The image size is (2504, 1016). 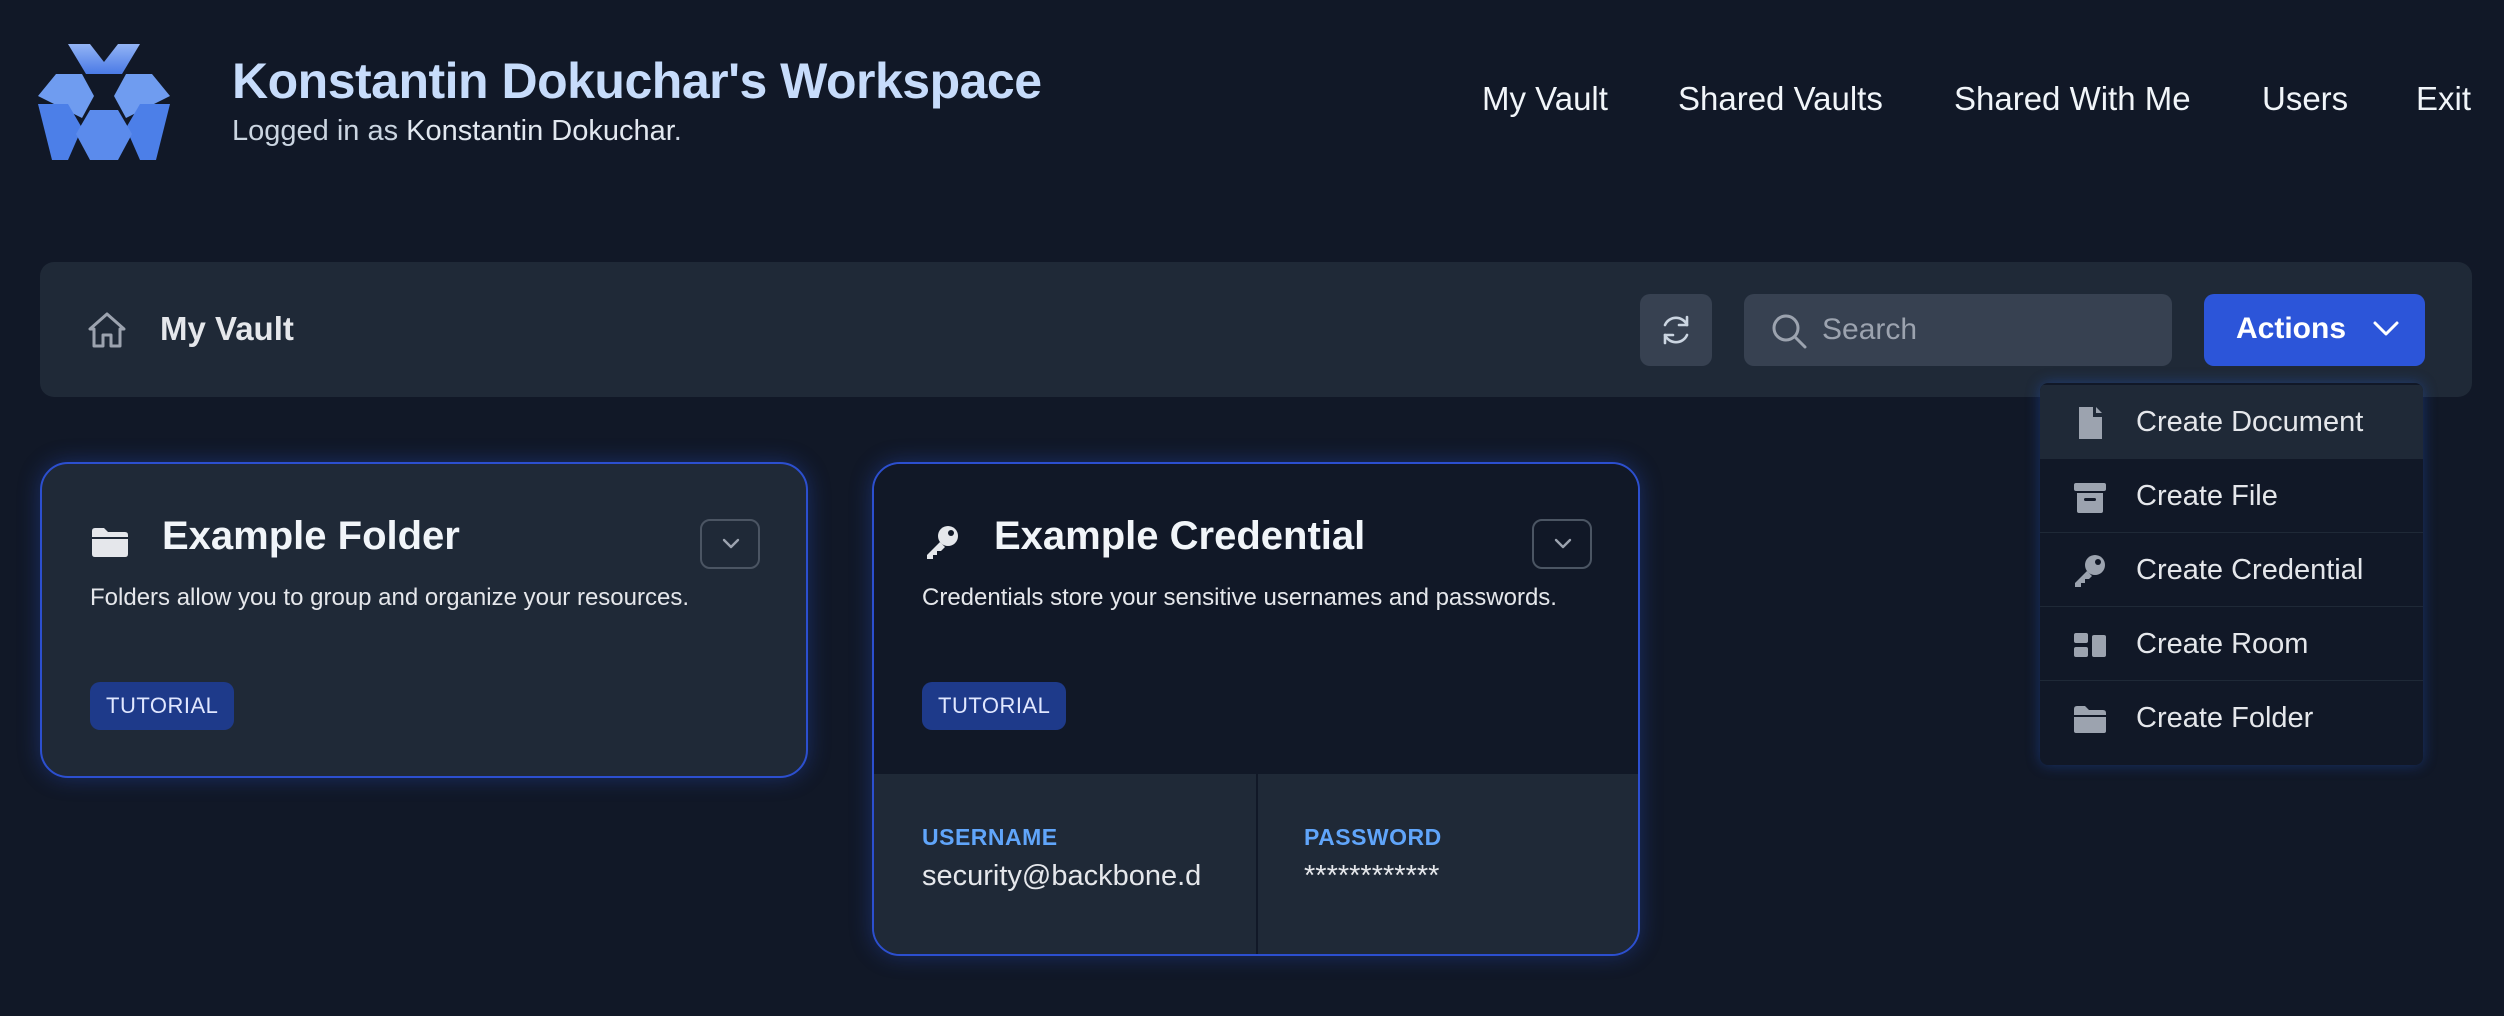 I want to click on menu-item-create-credential: Create Credential, so click(x=2231, y=570).